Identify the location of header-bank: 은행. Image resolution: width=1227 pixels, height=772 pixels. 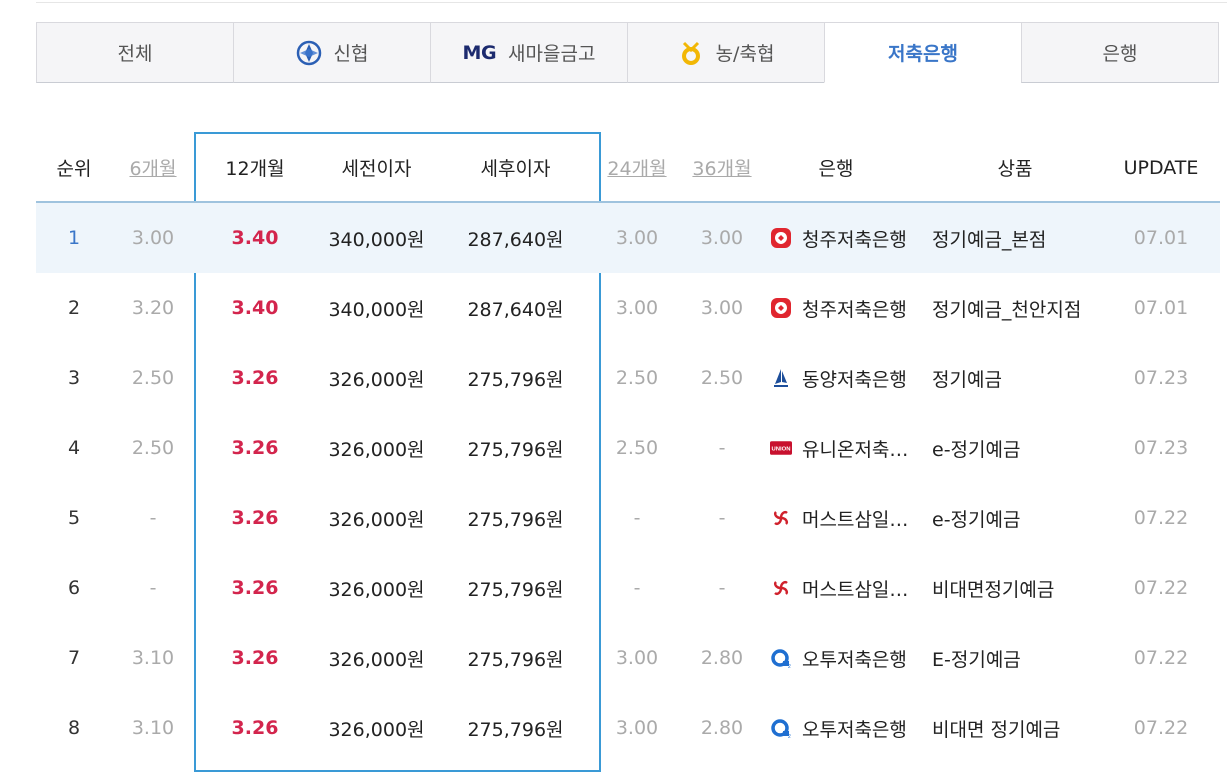
(836, 169).